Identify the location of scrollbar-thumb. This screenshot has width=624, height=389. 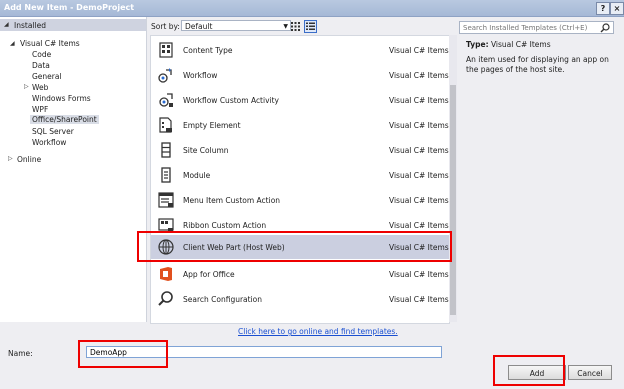
(453, 200).